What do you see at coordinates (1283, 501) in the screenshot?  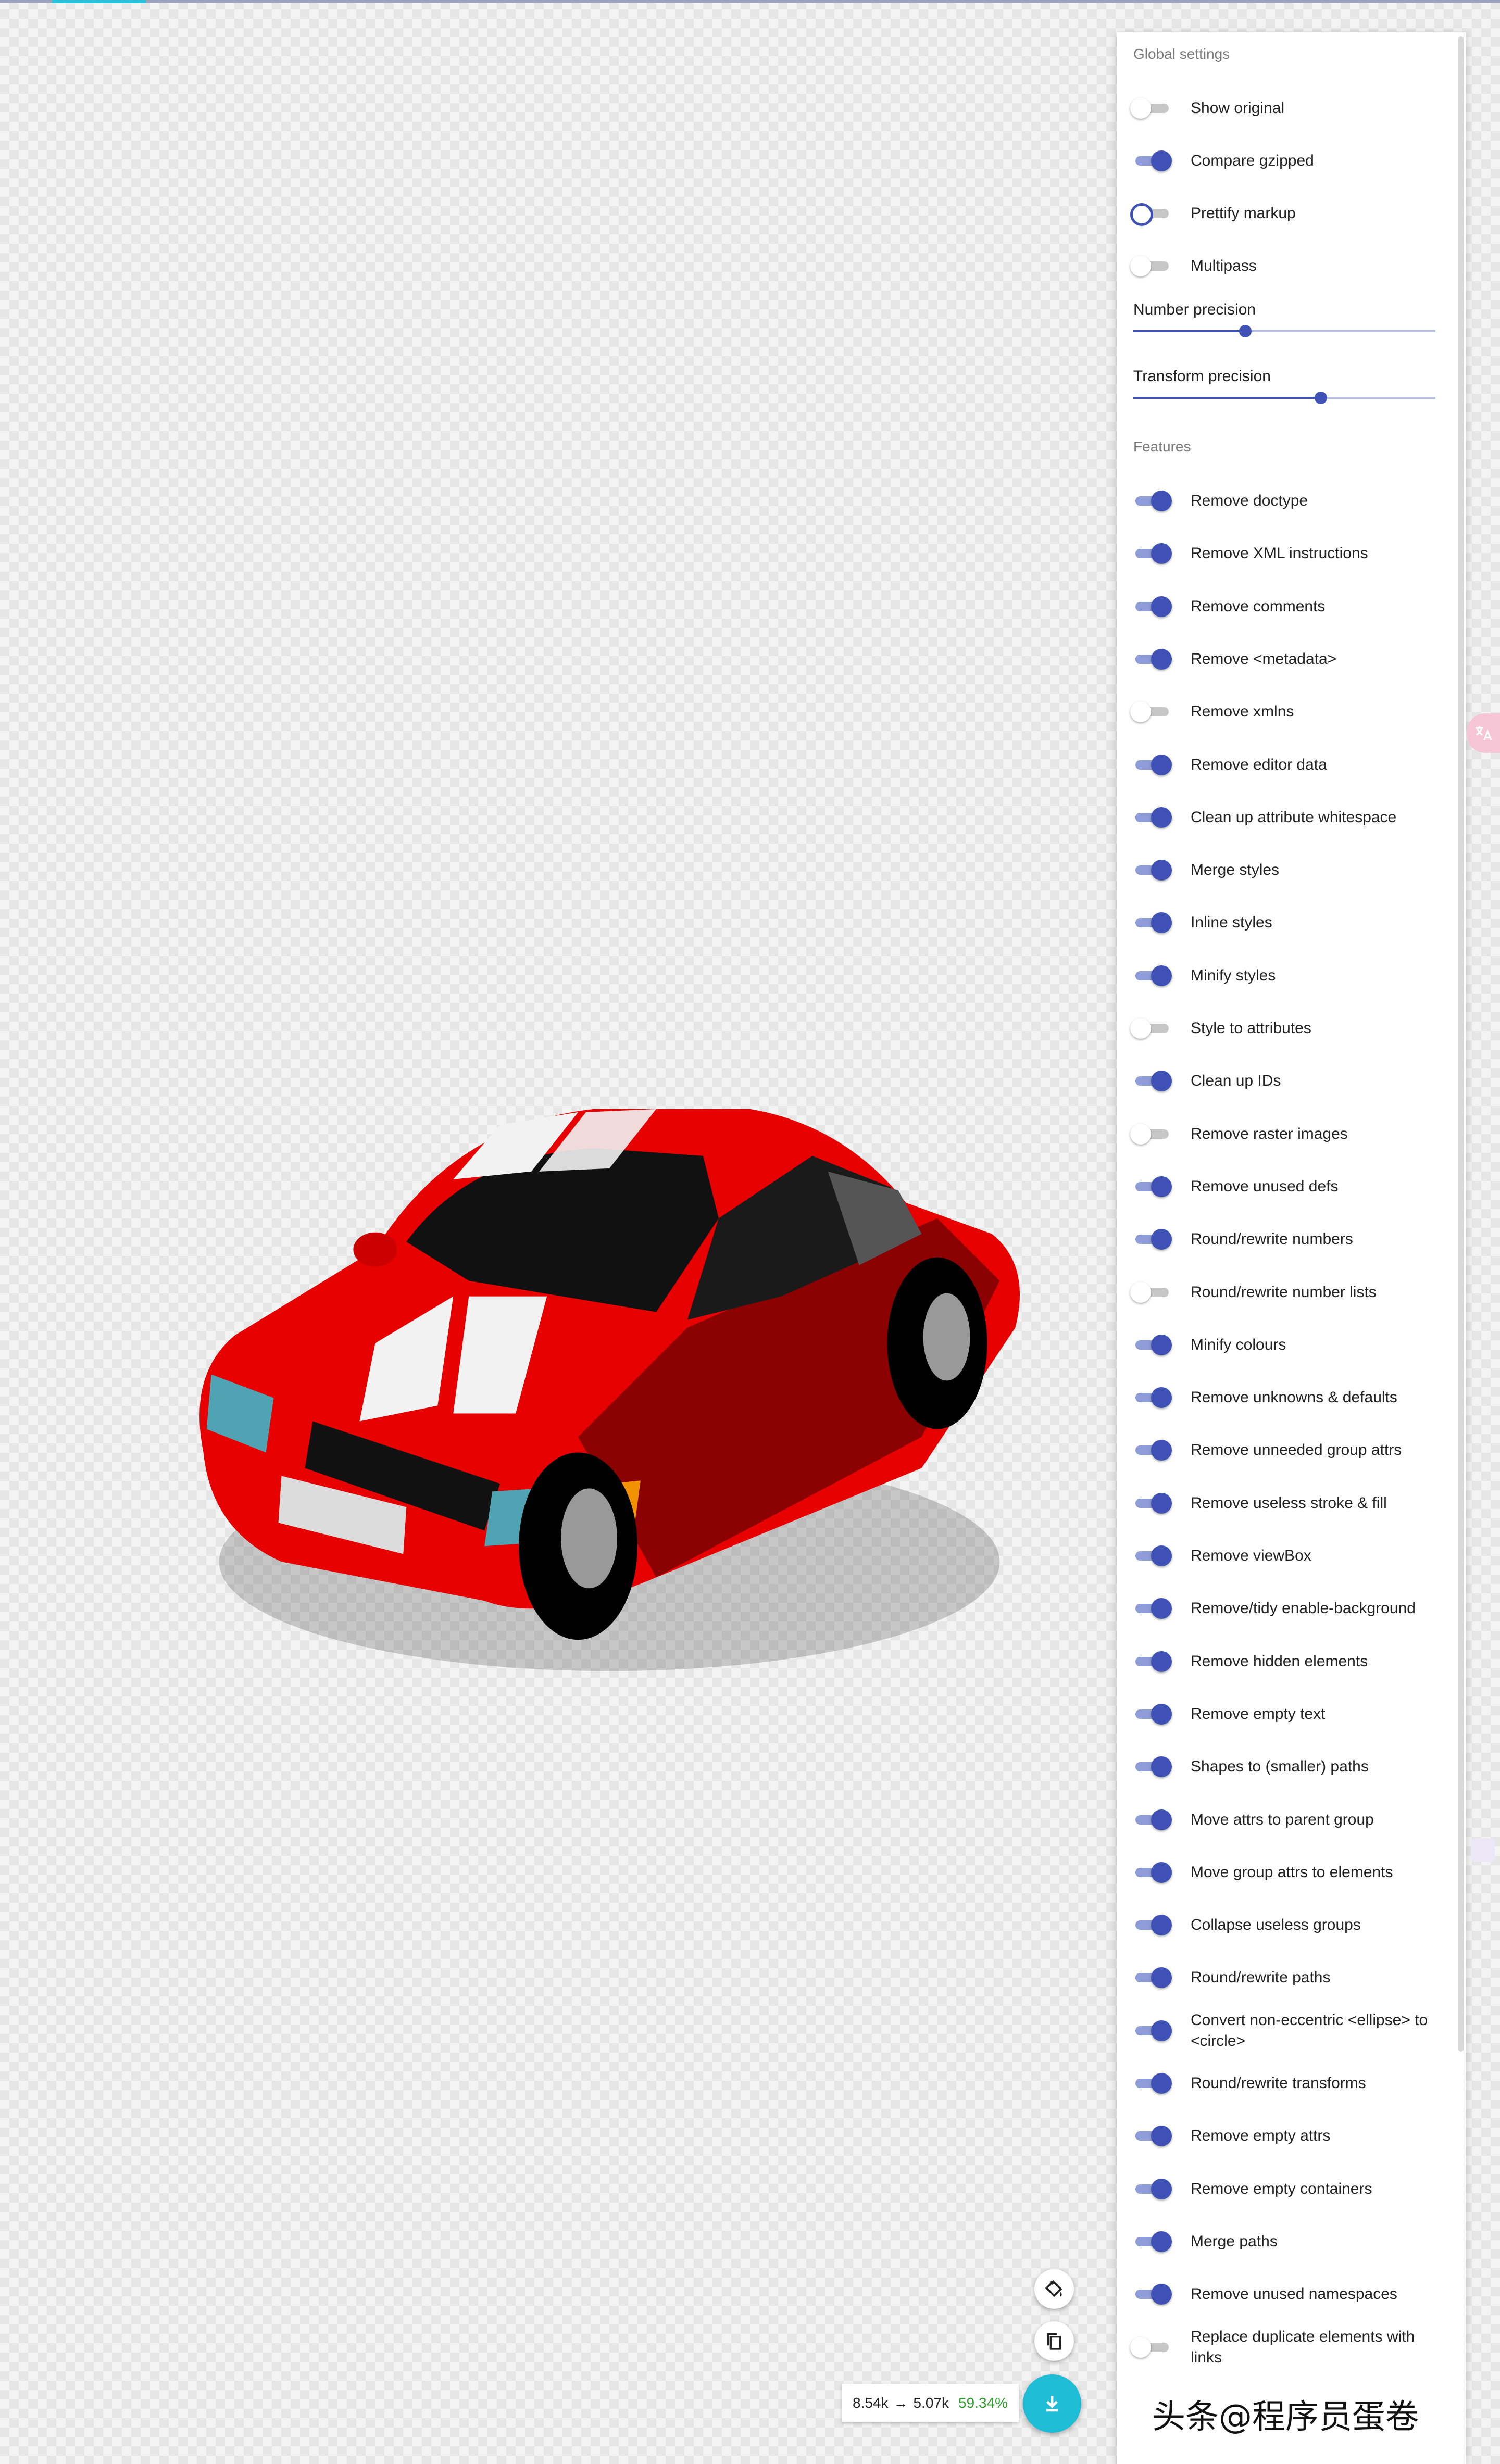 I see `feature-row: Remove doctype` at bounding box center [1283, 501].